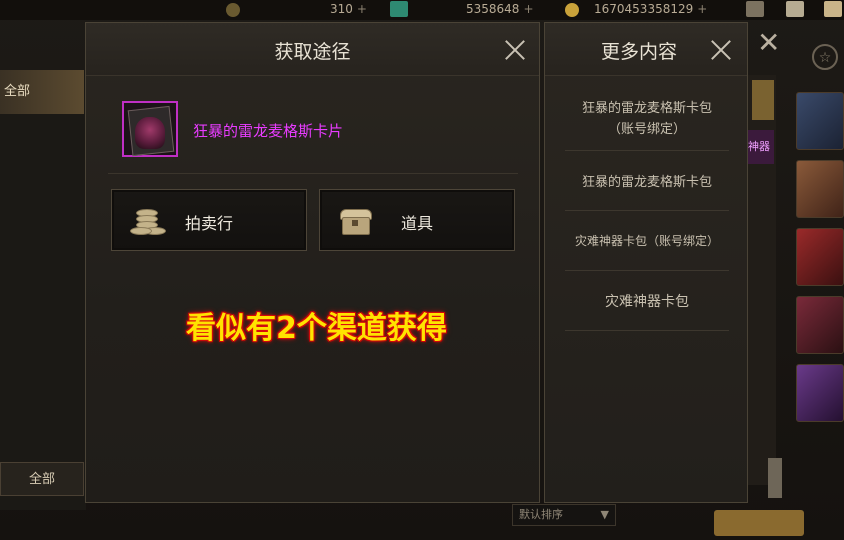  Describe the element at coordinates (759, 523) in the screenshot. I see `background-action-button` at that location.